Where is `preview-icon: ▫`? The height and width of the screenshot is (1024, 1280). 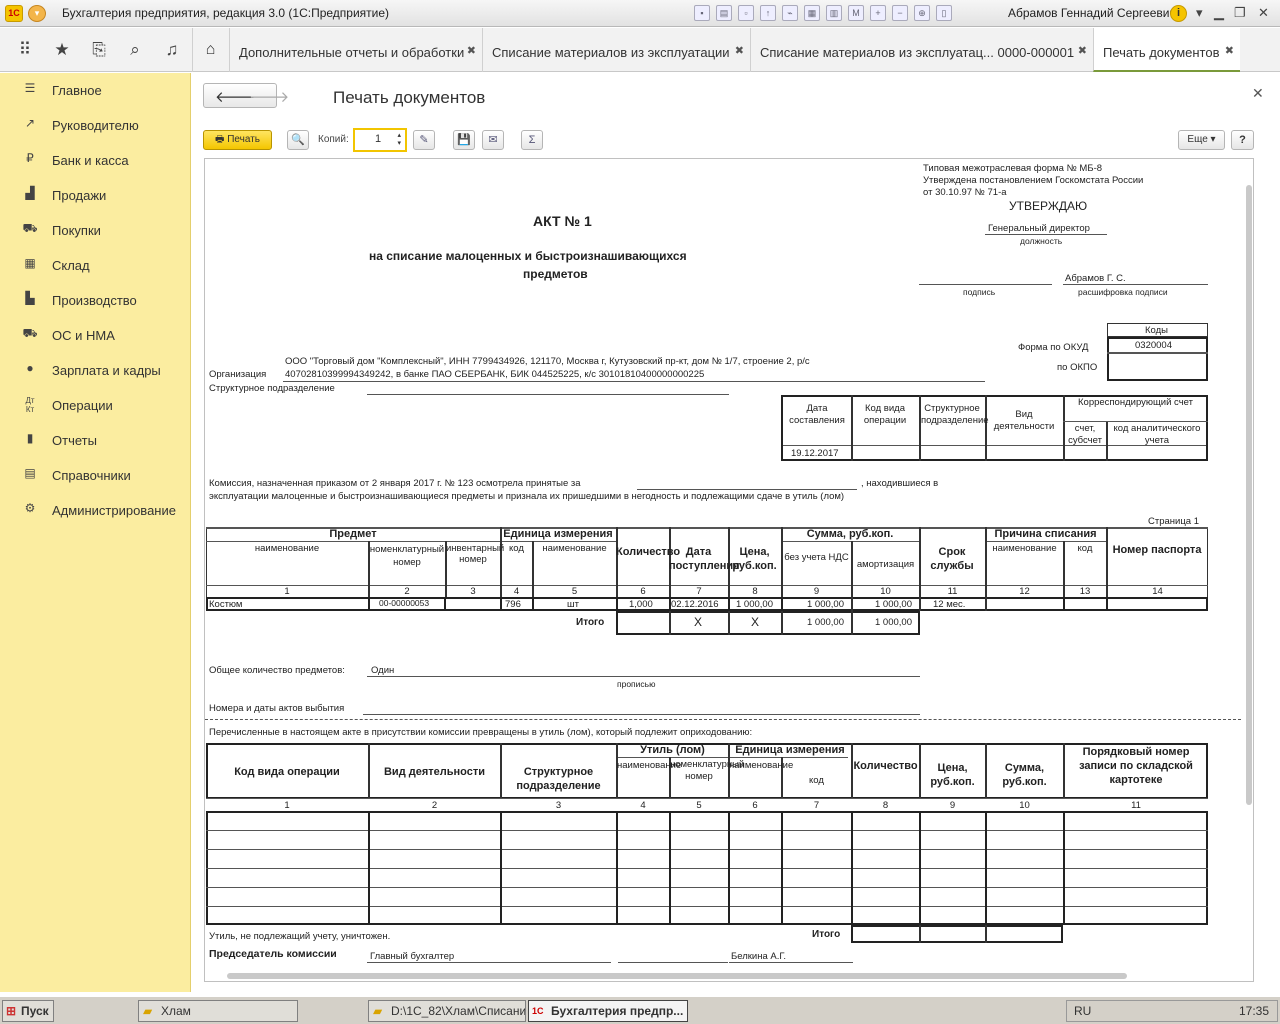 preview-icon: ▫ is located at coordinates (746, 13).